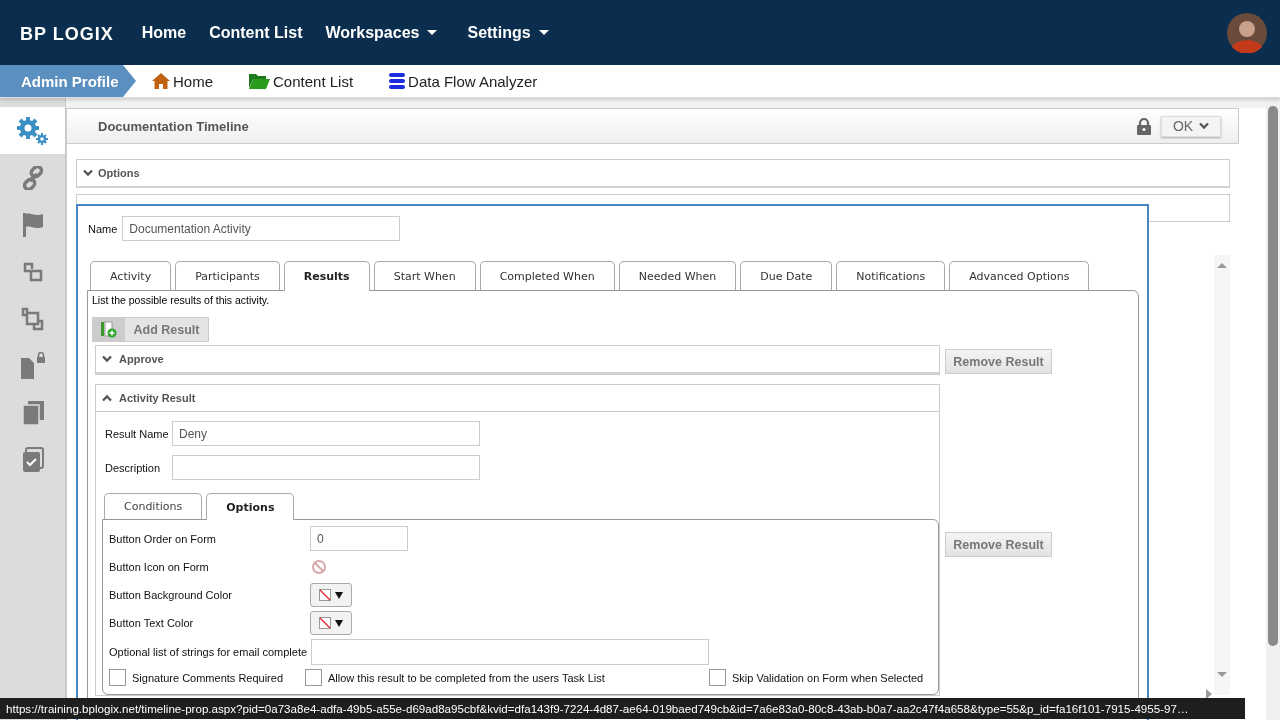 This screenshot has height=720, width=1280. What do you see at coordinates (32, 177) in the screenshot?
I see `link-icon` at bounding box center [32, 177].